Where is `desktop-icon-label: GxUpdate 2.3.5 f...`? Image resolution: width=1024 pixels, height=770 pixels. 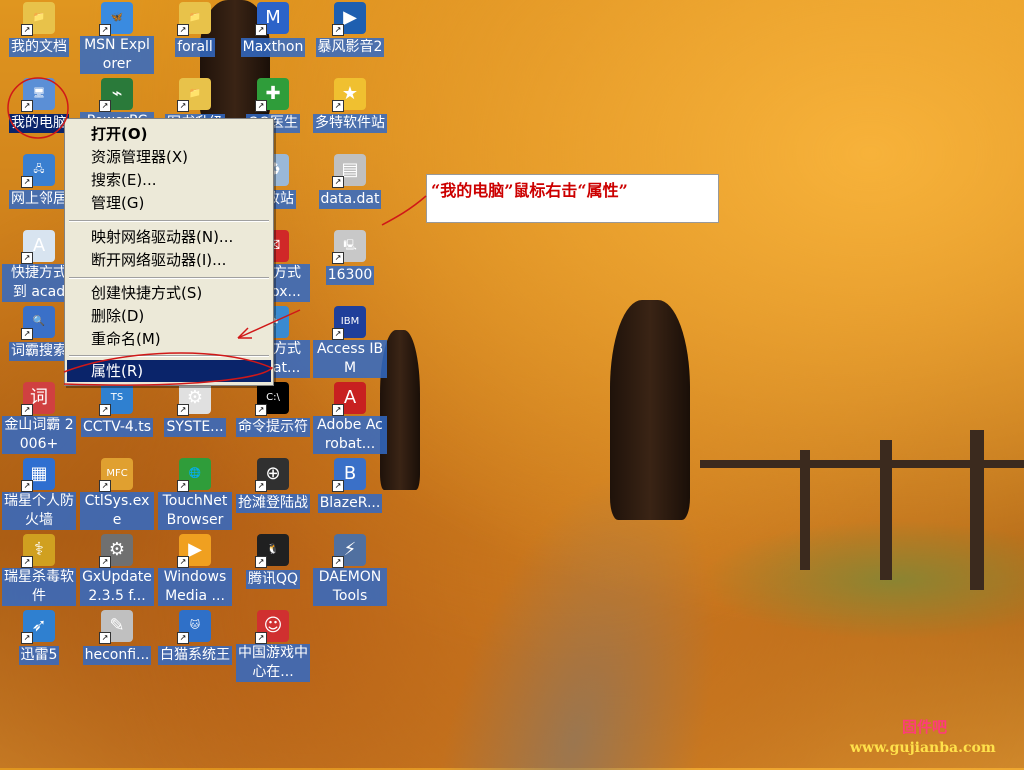
desktop-icon-label: GxUpdate 2.3.5 f... is located at coordinates (117, 587).